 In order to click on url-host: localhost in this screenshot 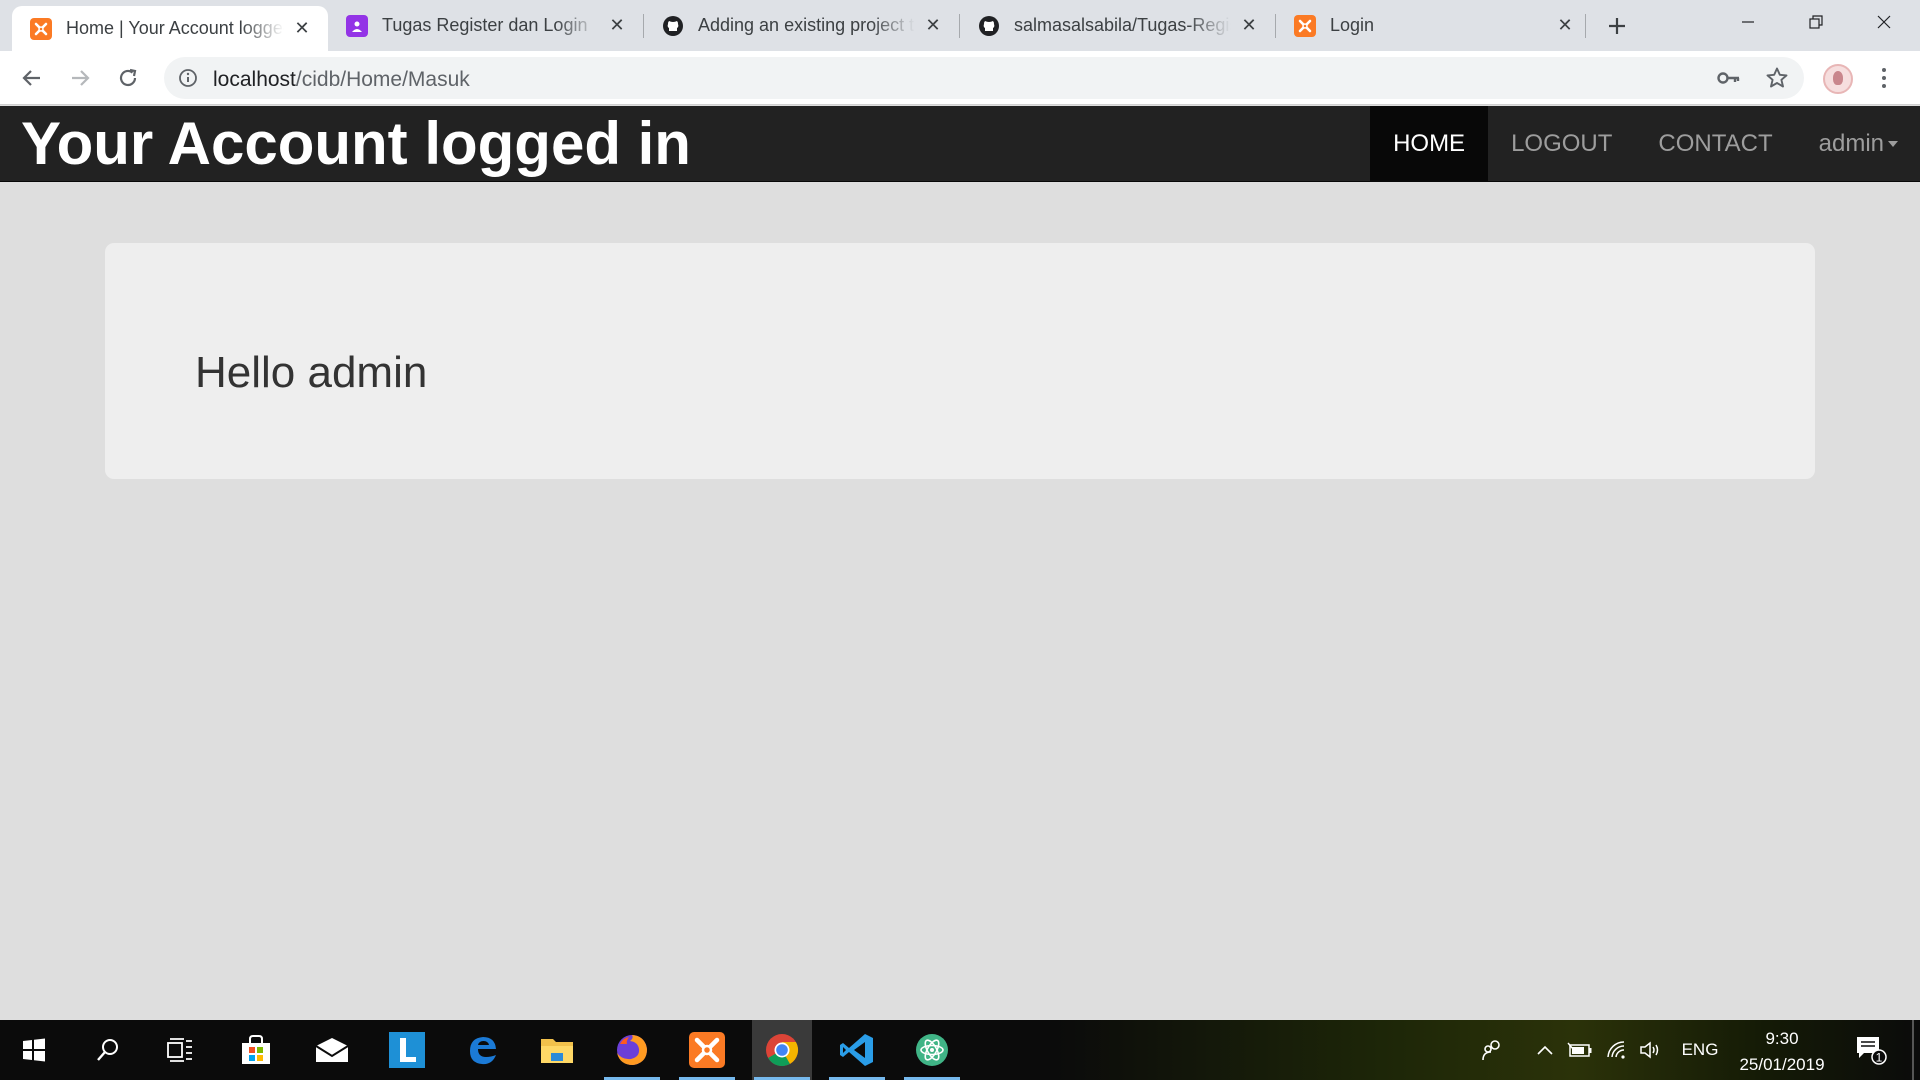, I will do `click(254, 79)`.